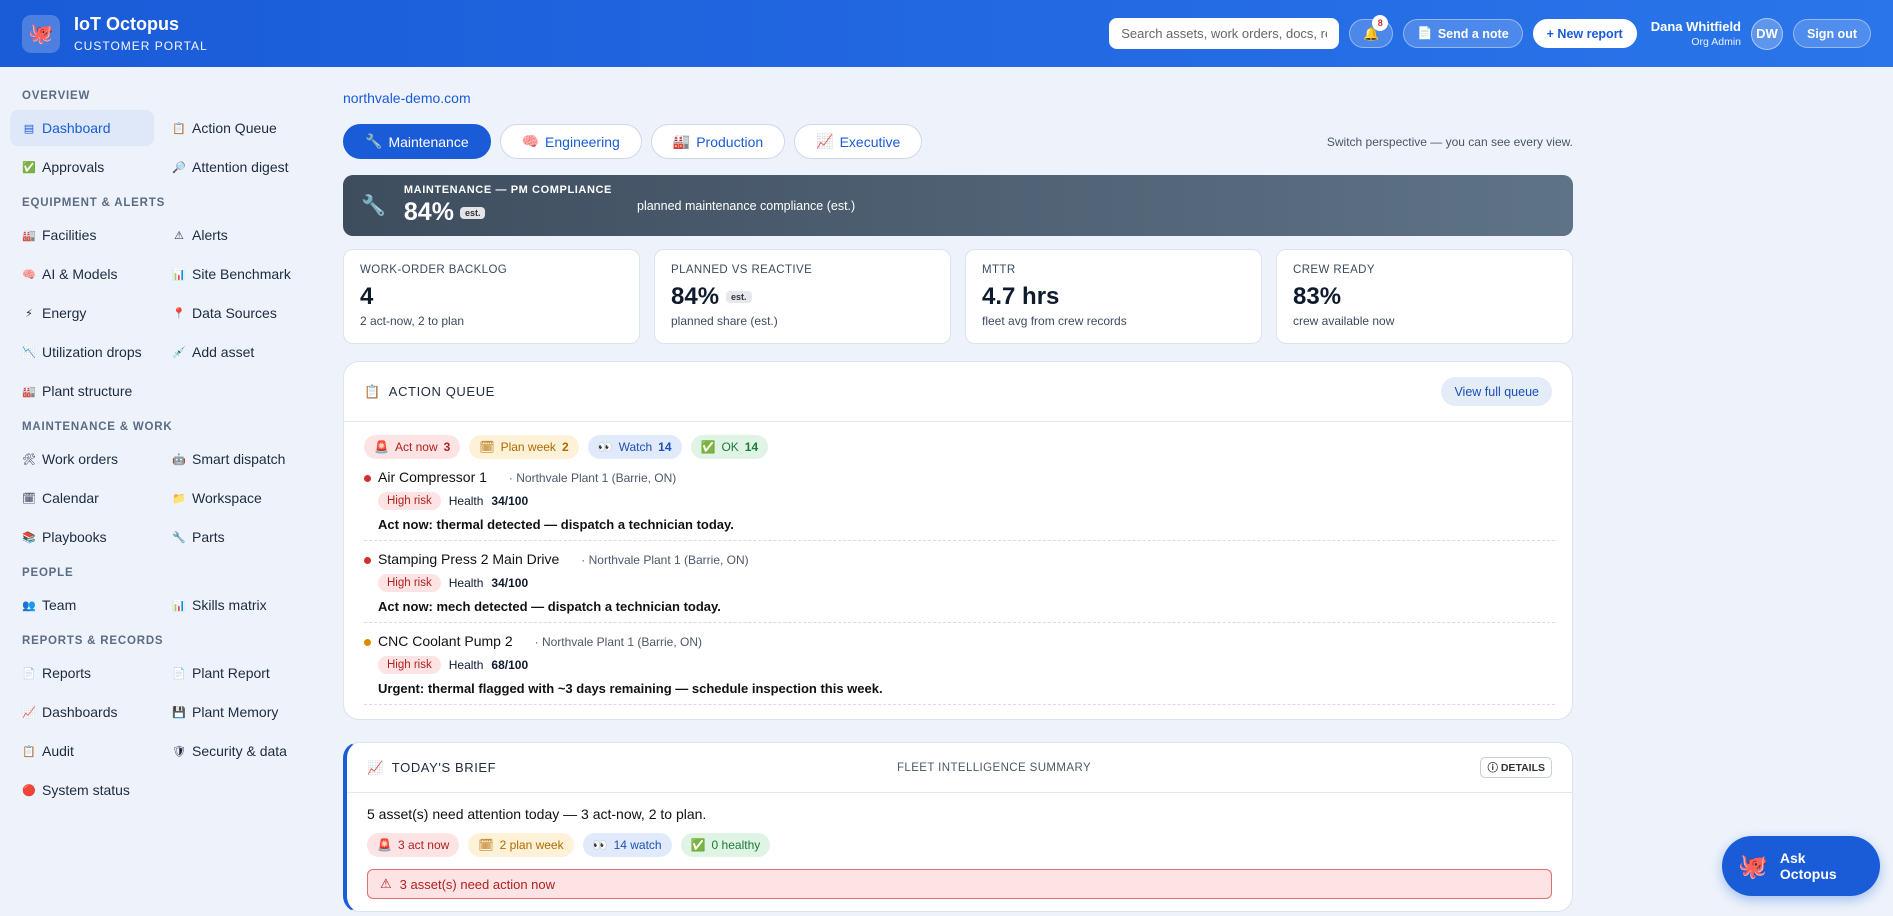 Image resolution: width=1893 pixels, height=916 pixels. What do you see at coordinates (434, 270) in the screenshot?
I see `kpi-label: WORK-ORDER BACKLOG` at bounding box center [434, 270].